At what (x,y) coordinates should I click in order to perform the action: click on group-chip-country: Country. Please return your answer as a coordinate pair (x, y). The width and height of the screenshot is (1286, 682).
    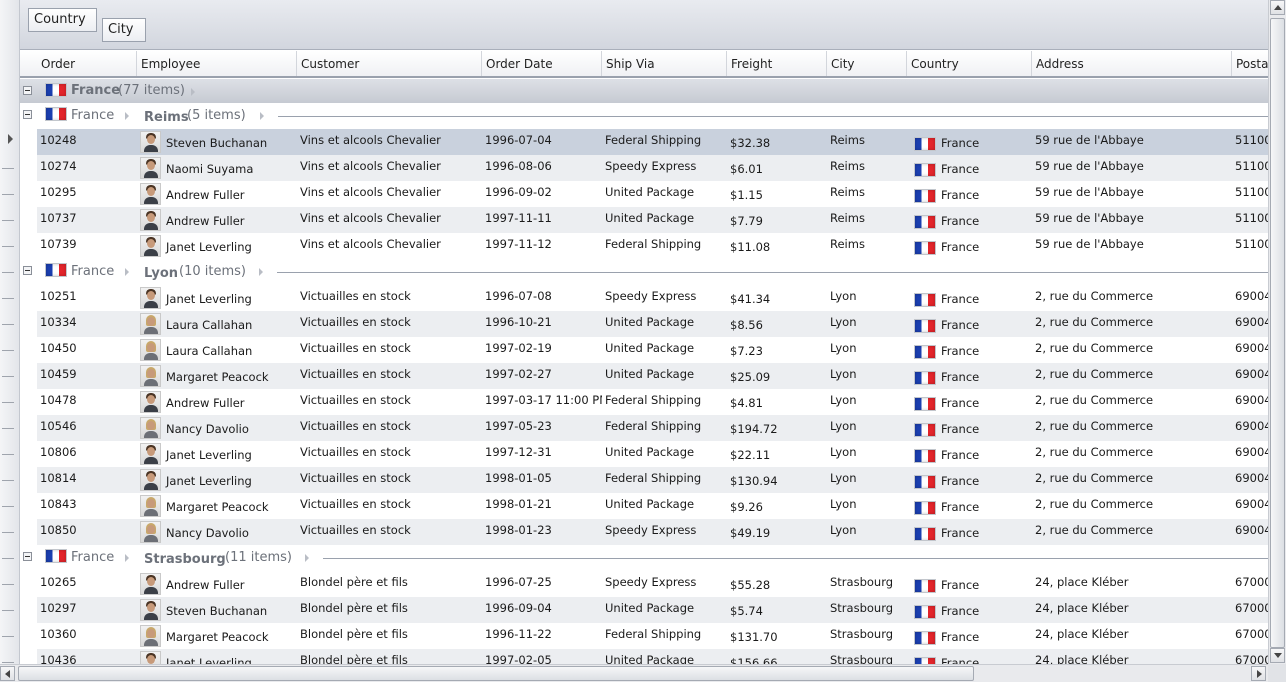
    Looking at the image, I should click on (62, 20).